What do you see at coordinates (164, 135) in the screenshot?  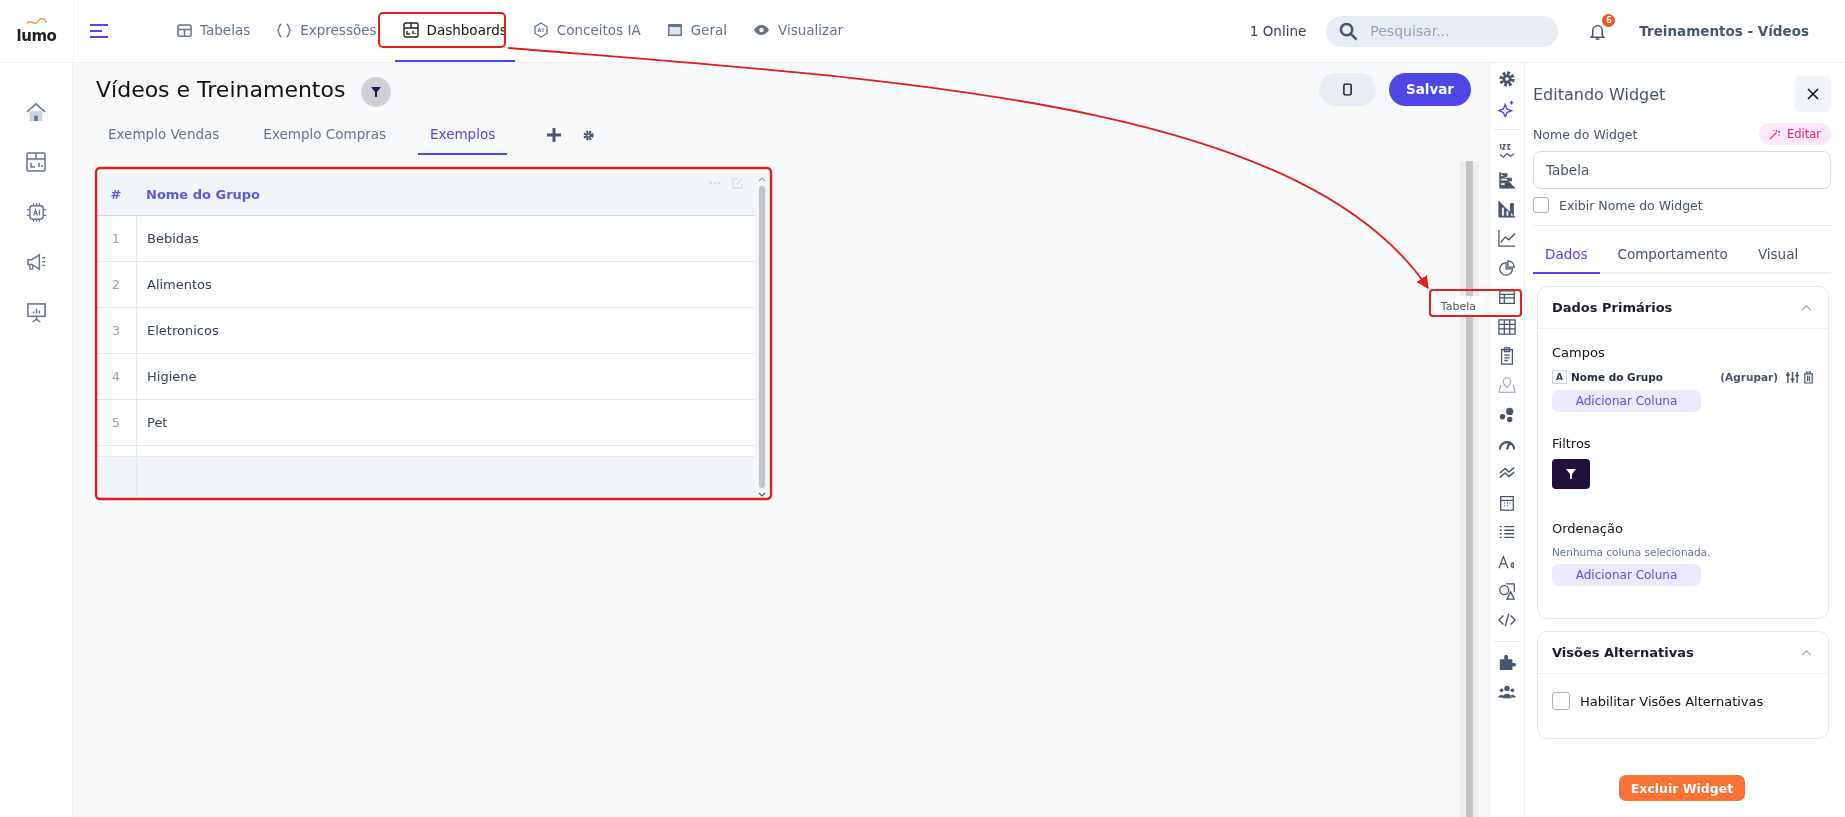 I see `dashboard-tab: Exemplo Vendas` at bounding box center [164, 135].